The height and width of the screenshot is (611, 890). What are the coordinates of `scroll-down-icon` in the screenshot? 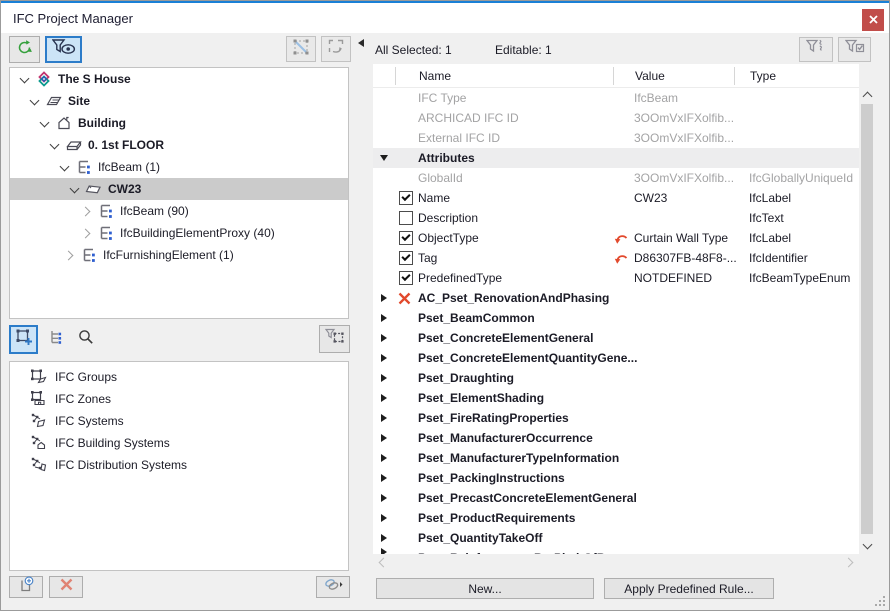 It's located at (867, 545).